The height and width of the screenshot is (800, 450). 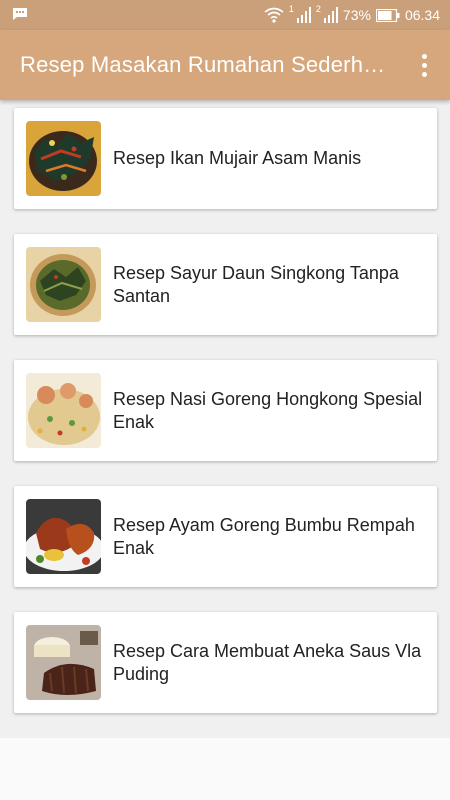 I want to click on battery-icon, so click(x=387, y=15).